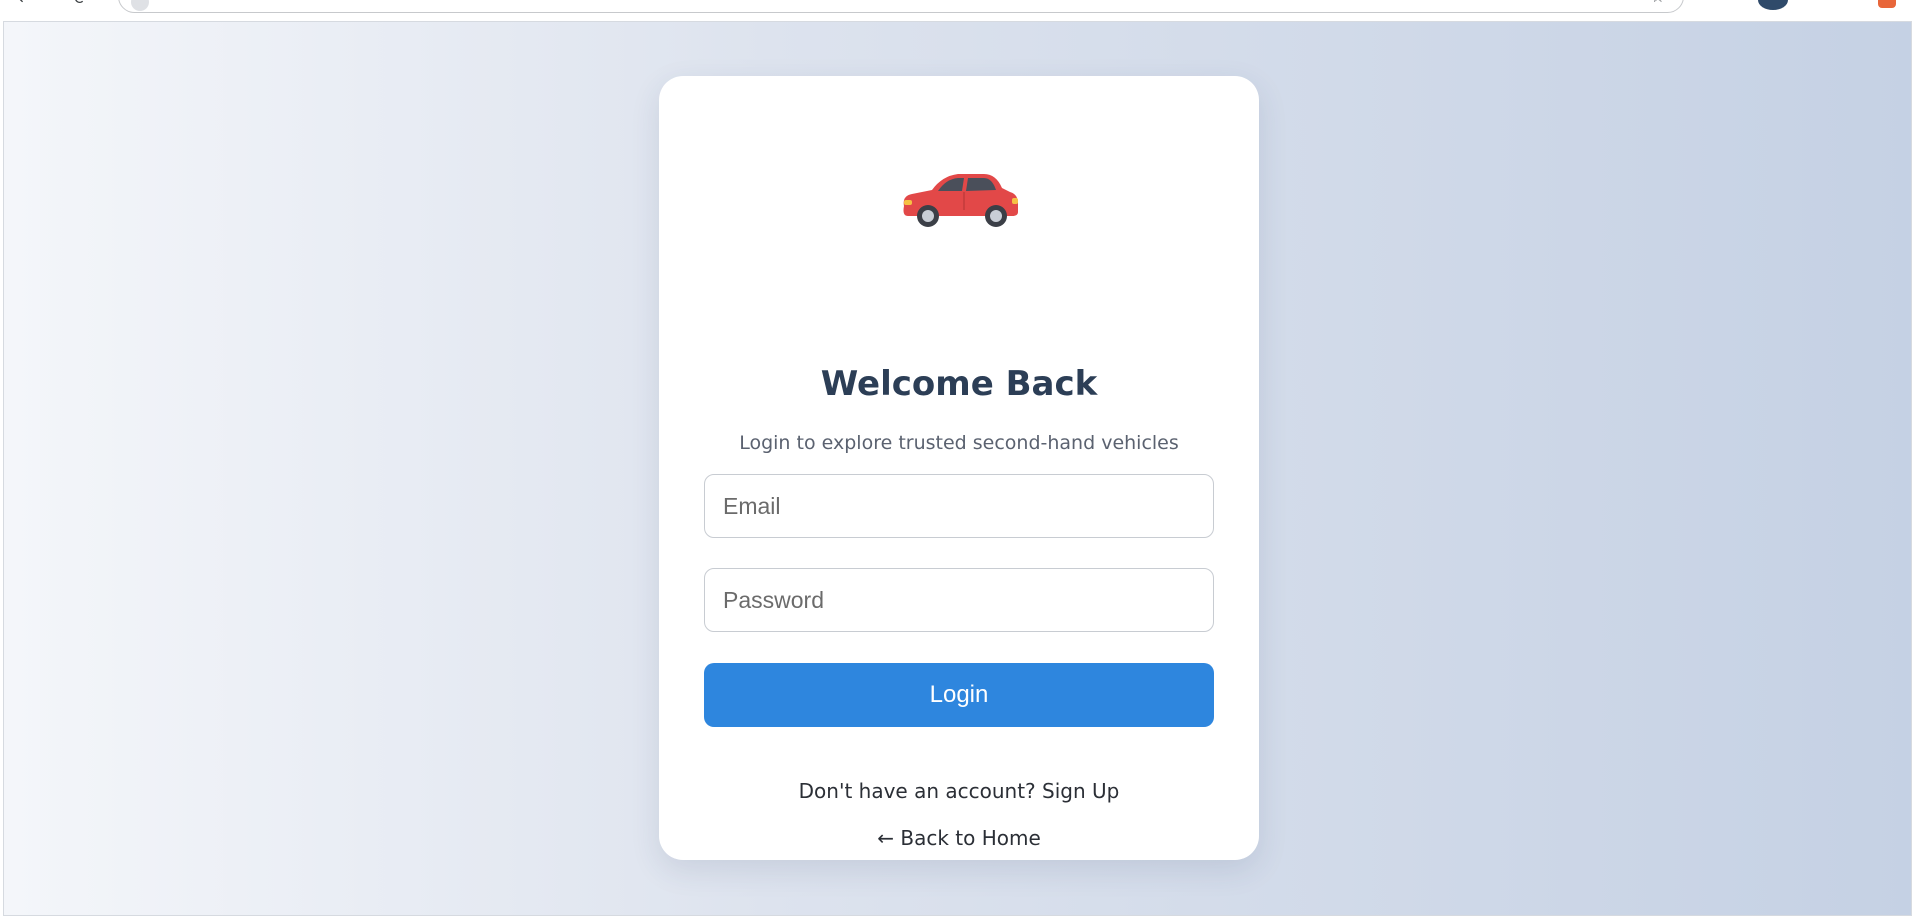  What do you see at coordinates (1080, 791) in the screenshot?
I see `signup-link: Sign Up` at bounding box center [1080, 791].